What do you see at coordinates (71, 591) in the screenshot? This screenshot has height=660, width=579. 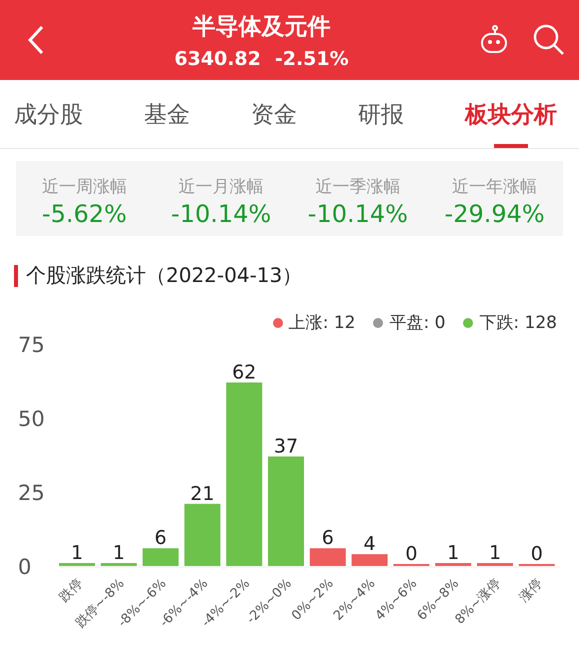 I see `category-label: 跌停` at bounding box center [71, 591].